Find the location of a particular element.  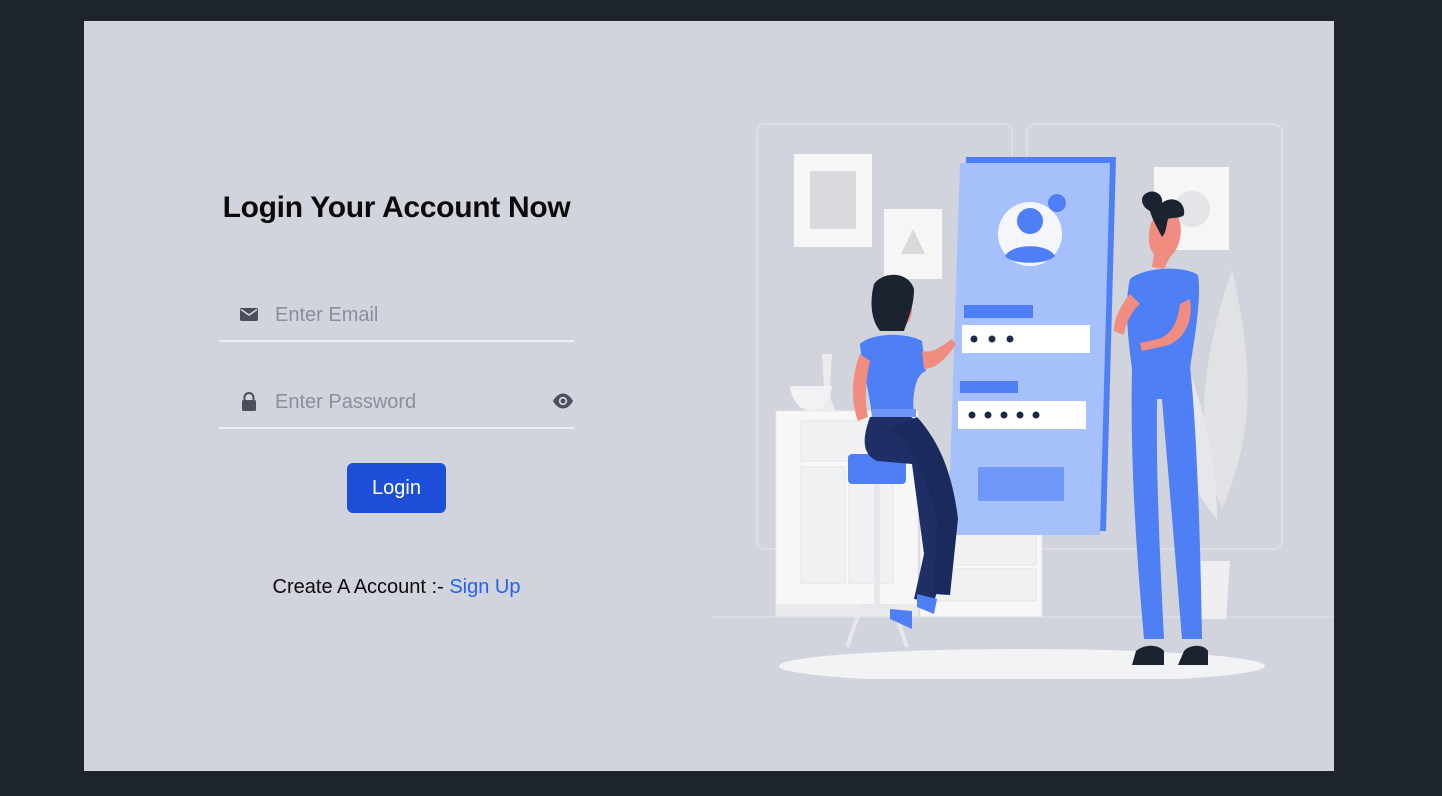

password-field is located at coordinates (396, 403).